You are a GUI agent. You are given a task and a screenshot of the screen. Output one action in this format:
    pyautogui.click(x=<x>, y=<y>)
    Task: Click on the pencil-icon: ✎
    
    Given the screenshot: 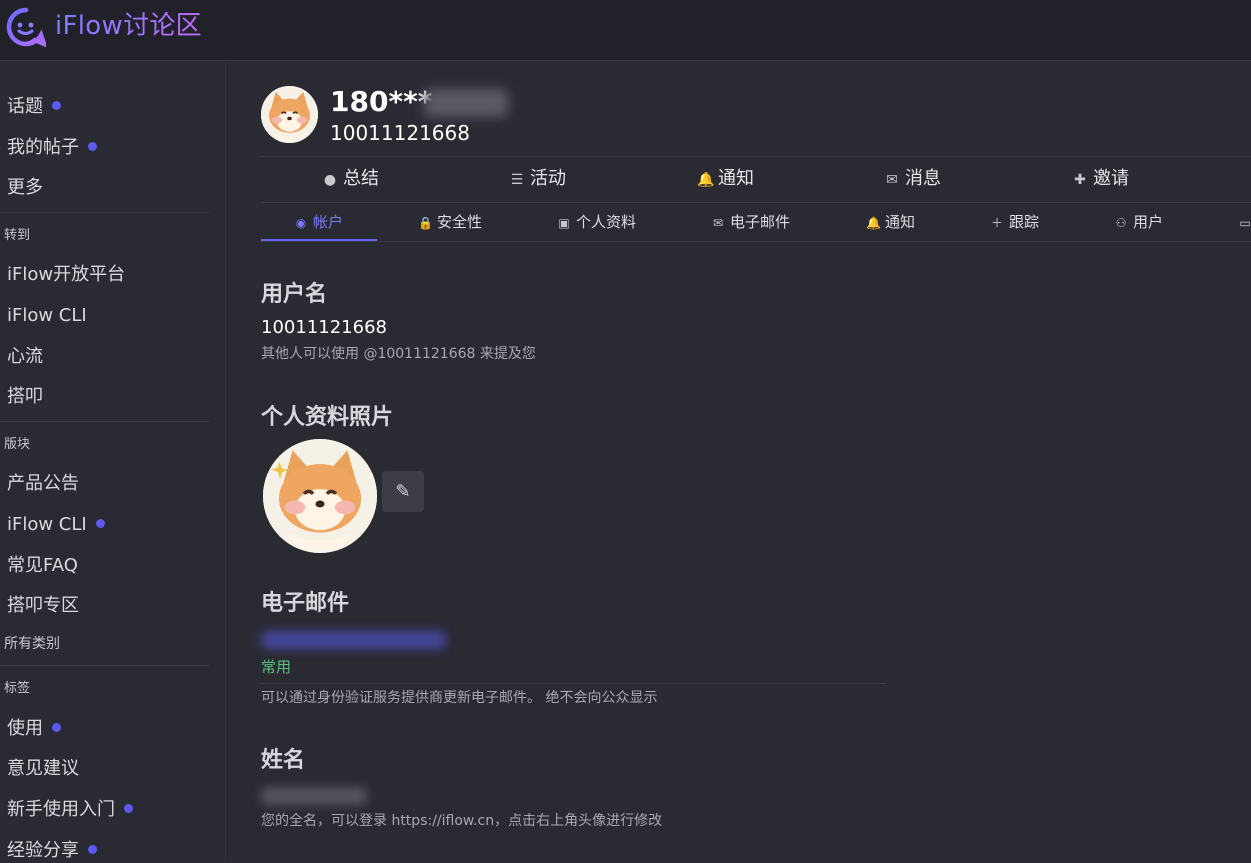 What is the action you would take?
    pyautogui.click(x=403, y=491)
    